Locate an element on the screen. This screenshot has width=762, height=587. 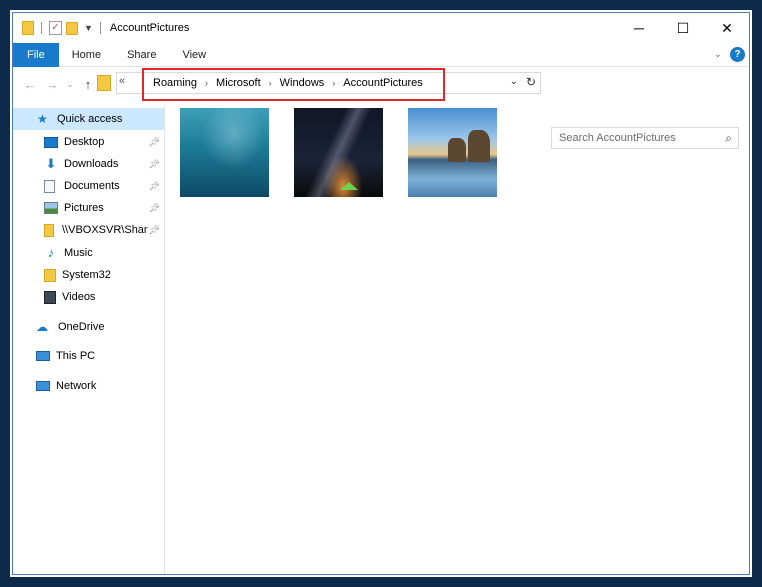
address-dropdown-icon: ⌄ is located at coordinates (514, 81).